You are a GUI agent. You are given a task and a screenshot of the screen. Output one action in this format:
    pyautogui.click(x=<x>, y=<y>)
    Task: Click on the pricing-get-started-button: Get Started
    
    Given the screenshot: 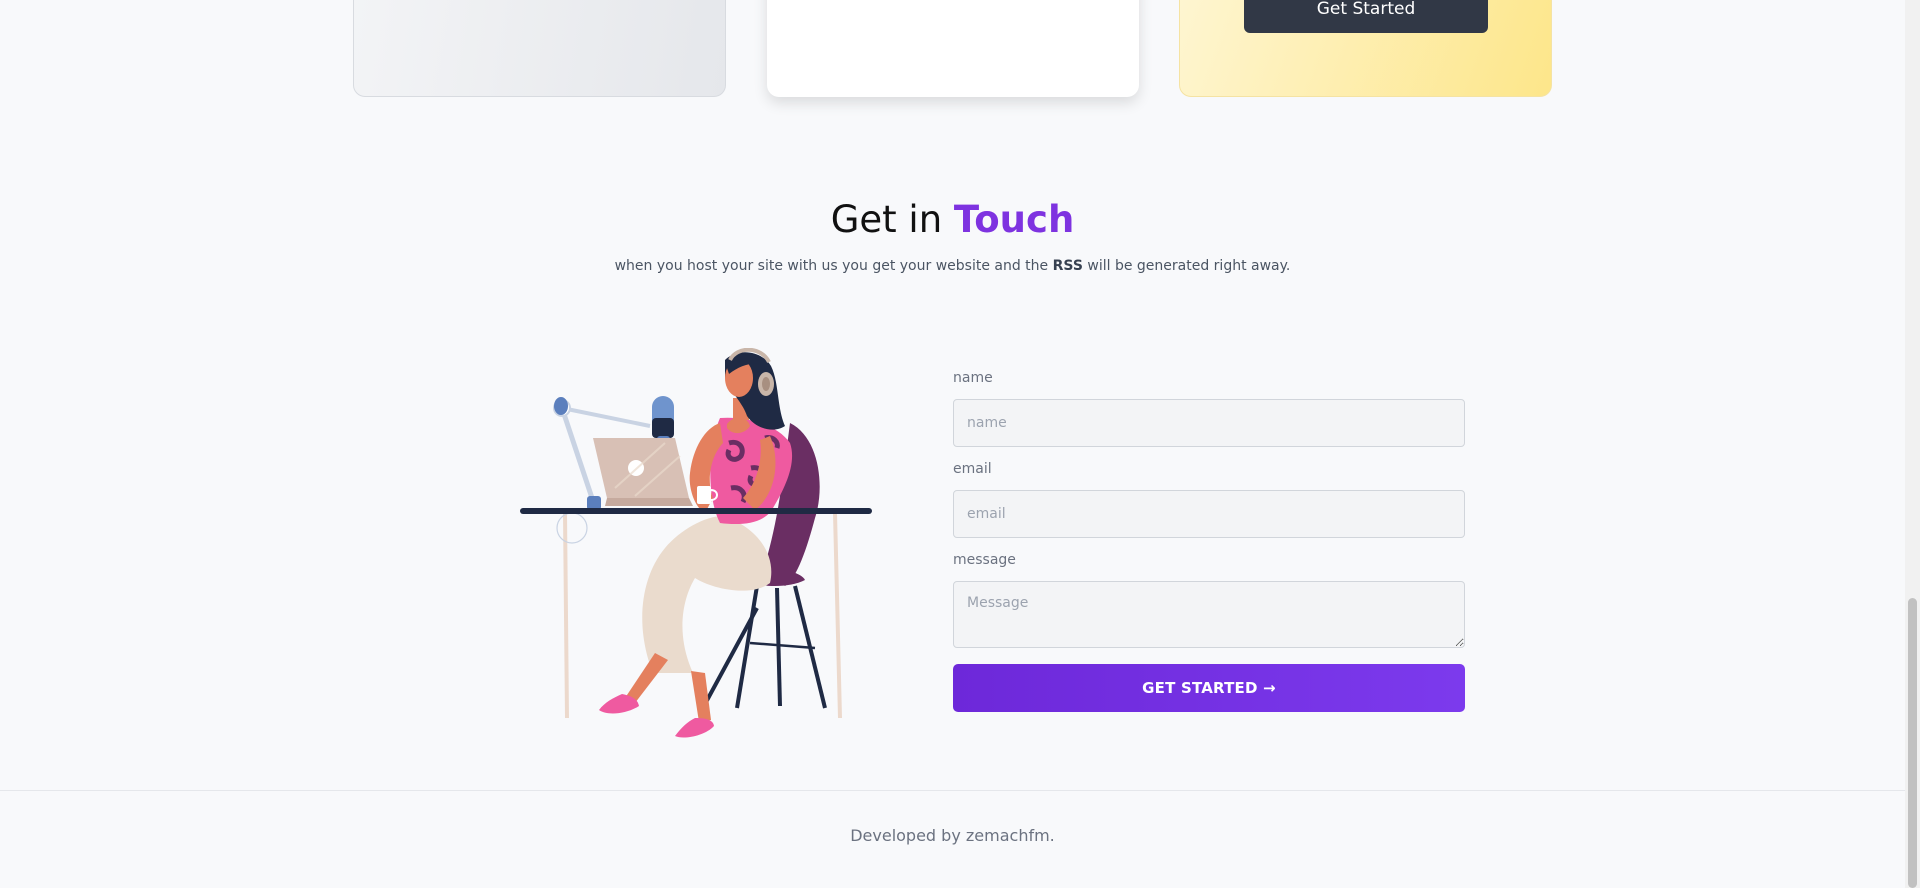 What is the action you would take?
    pyautogui.click(x=1366, y=16)
    